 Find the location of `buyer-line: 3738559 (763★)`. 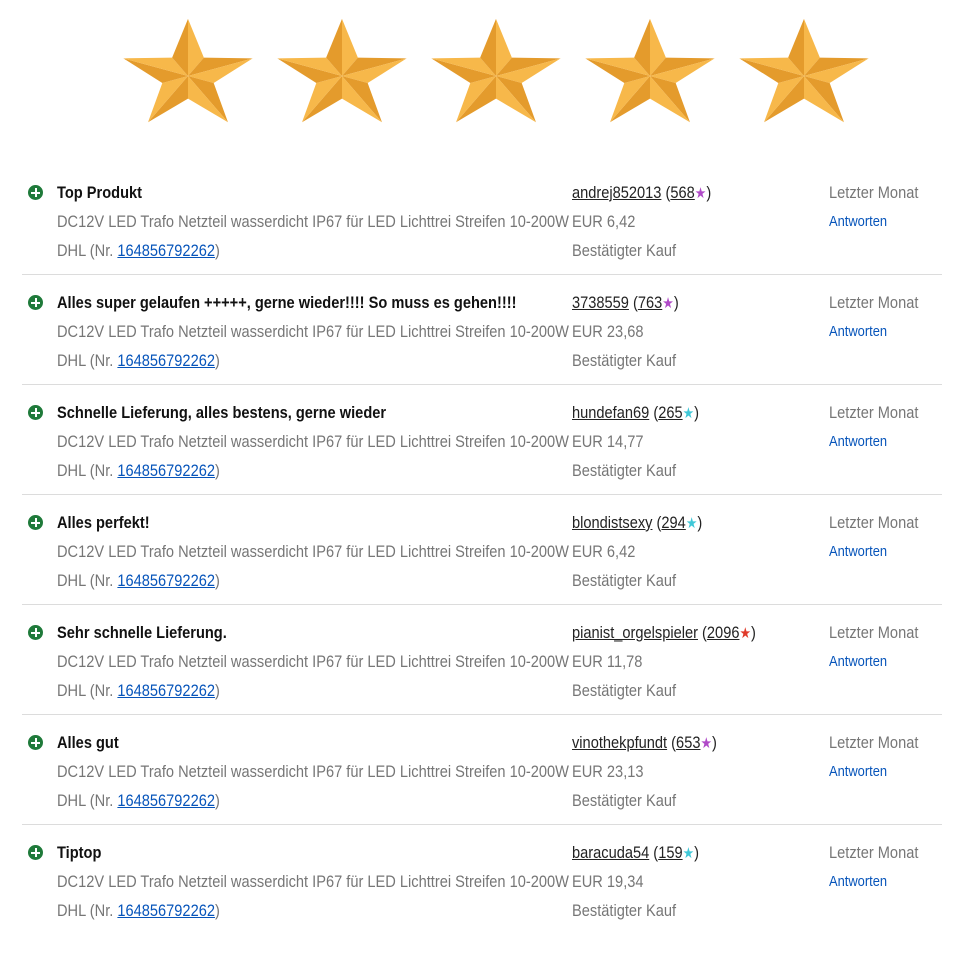

buyer-line: 3738559 (763★) is located at coordinates (675, 306).